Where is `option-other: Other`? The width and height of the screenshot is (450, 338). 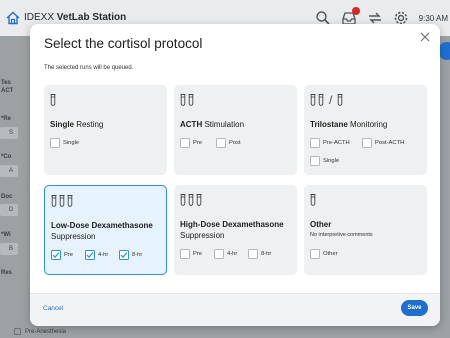
option-other: Other is located at coordinates (324, 254).